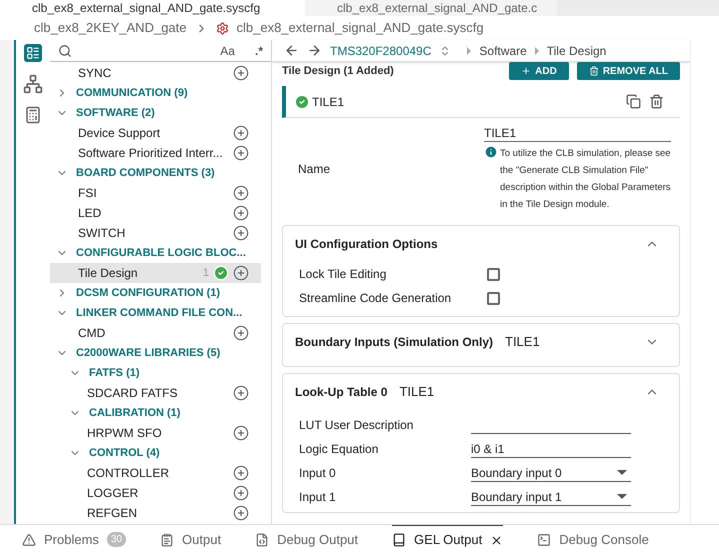  Describe the element at coordinates (539, 71) in the screenshot. I see `add-button: ADD` at that location.